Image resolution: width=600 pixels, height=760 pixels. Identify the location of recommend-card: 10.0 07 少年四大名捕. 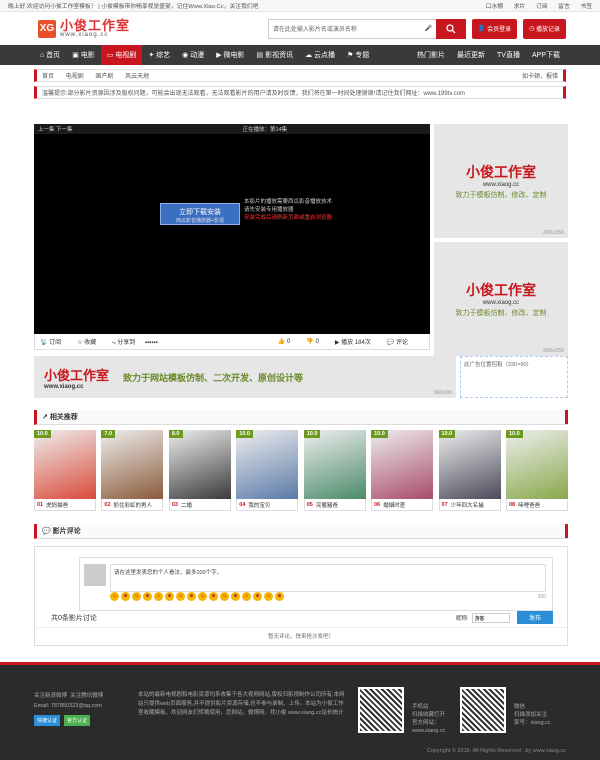
(469, 470).